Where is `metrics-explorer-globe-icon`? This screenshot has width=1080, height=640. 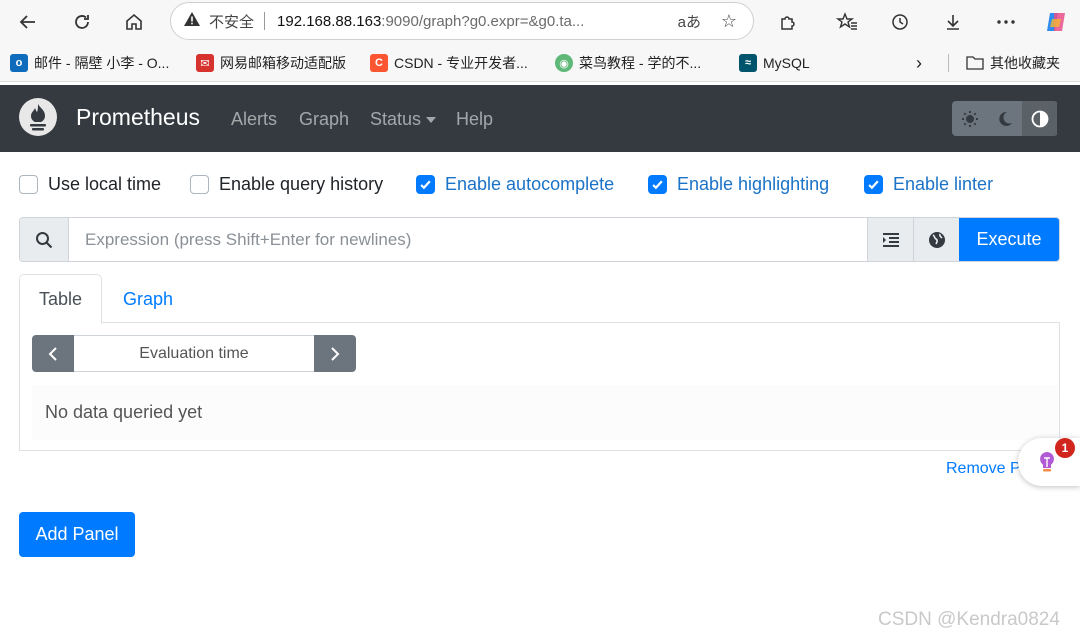
metrics-explorer-globe-icon is located at coordinates (936, 239).